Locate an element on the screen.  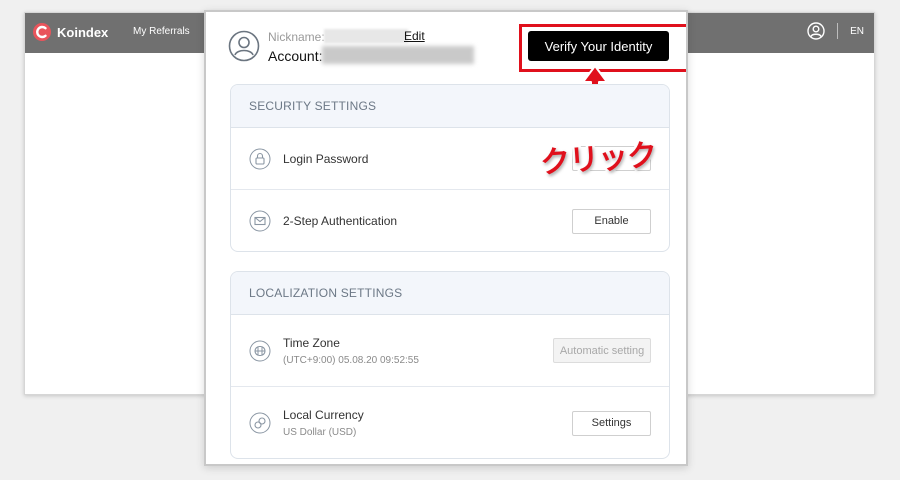
nickname-label: Nickname: is located at coordinates (296, 37).